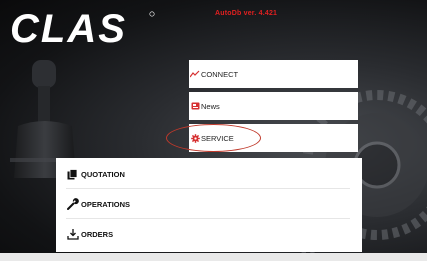 The height and width of the screenshot is (261, 427). Describe the element at coordinates (273, 106) in the screenshot. I see `news-button: News` at that location.